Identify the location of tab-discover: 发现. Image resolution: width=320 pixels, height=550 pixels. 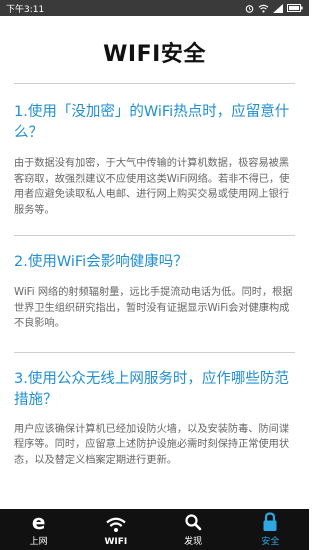
(193, 529).